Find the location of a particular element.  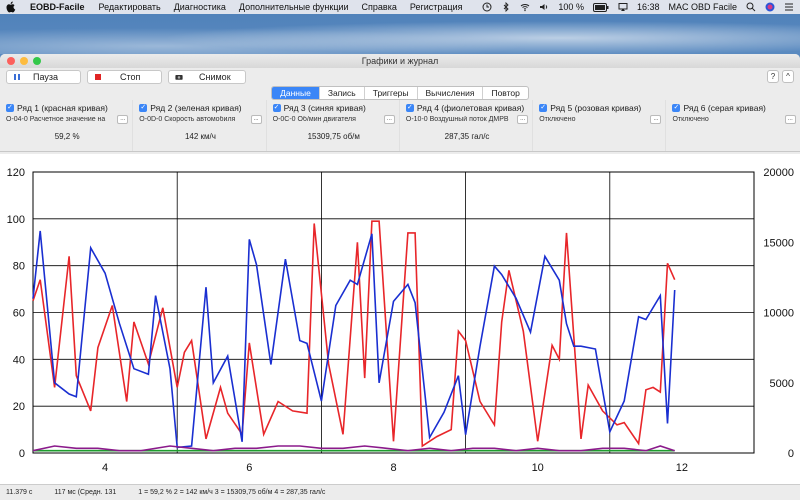

time-machine-icon is located at coordinates (487, 7).